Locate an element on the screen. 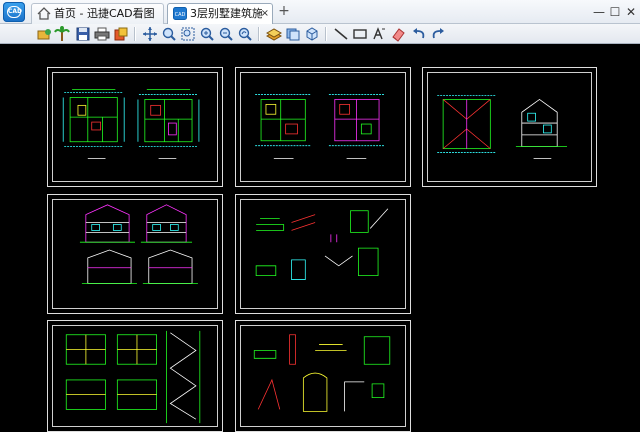  layout-icon is located at coordinates (293, 34).